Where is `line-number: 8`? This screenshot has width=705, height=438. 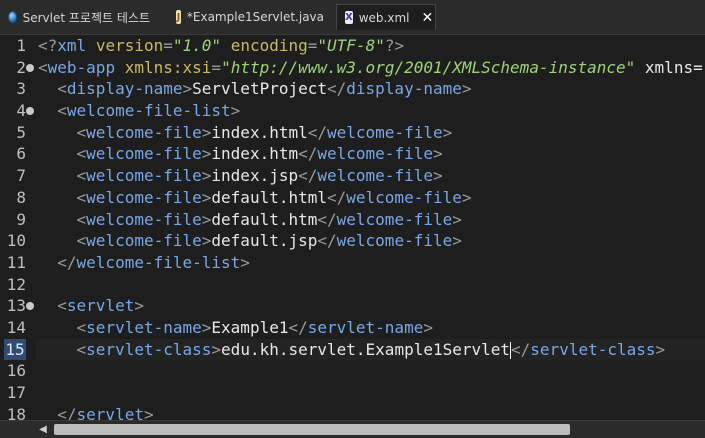 line-number: 8 is located at coordinates (21, 197).